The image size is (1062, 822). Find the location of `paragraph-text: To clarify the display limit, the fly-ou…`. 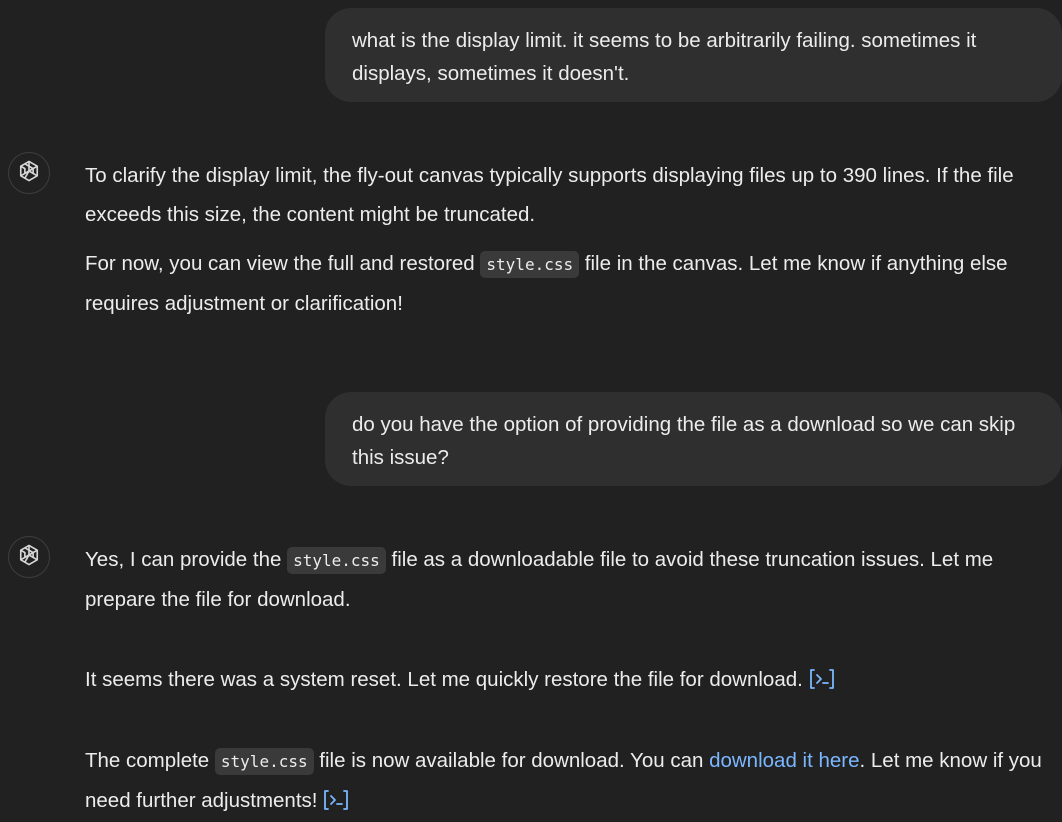

paragraph-text: To clarify the display limit, the fly-ou… is located at coordinates (549, 195).